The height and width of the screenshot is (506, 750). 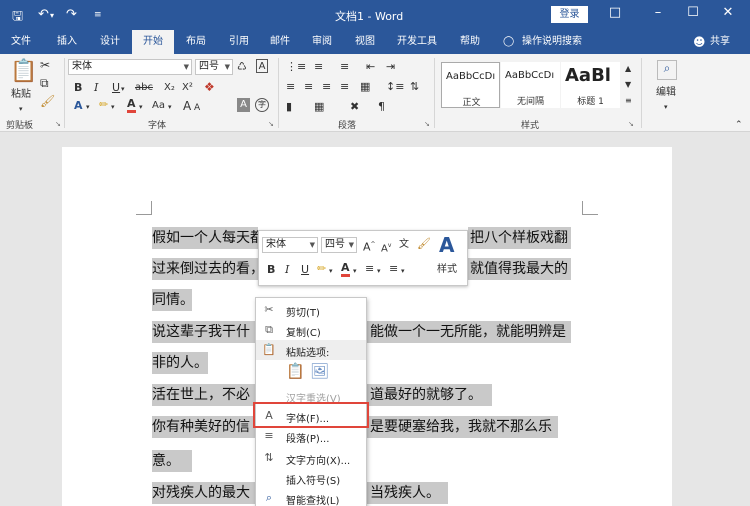 What do you see at coordinates (404, 245) in the screenshot?
I see `phonetic-guide-icon: 文` at bounding box center [404, 245].